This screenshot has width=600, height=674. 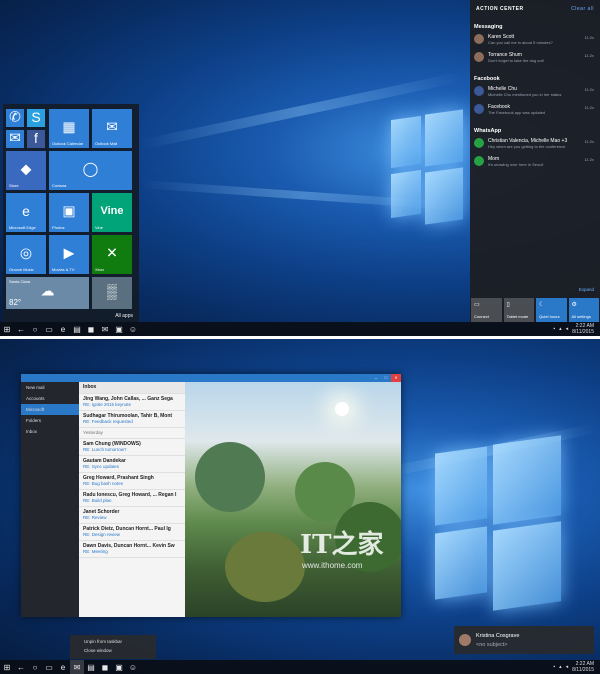 I want to click on notification-time: 11:2x, so click(x=589, y=159).